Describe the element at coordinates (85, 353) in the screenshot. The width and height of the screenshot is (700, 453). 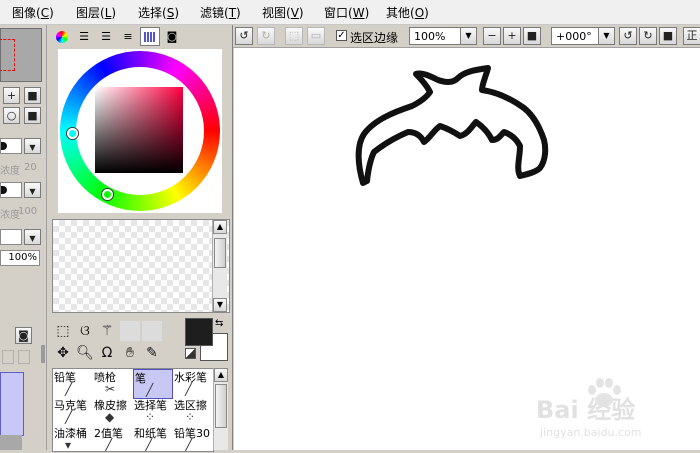
I see `zoom-icon: 🔍︎` at that location.